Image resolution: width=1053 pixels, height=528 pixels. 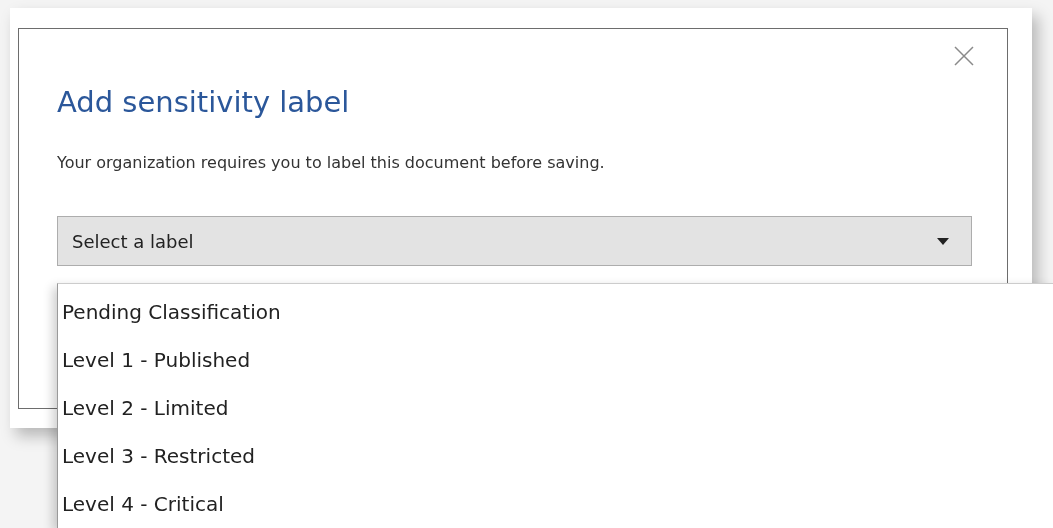 I want to click on label-select: Select a label, so click(x=514, y=241).